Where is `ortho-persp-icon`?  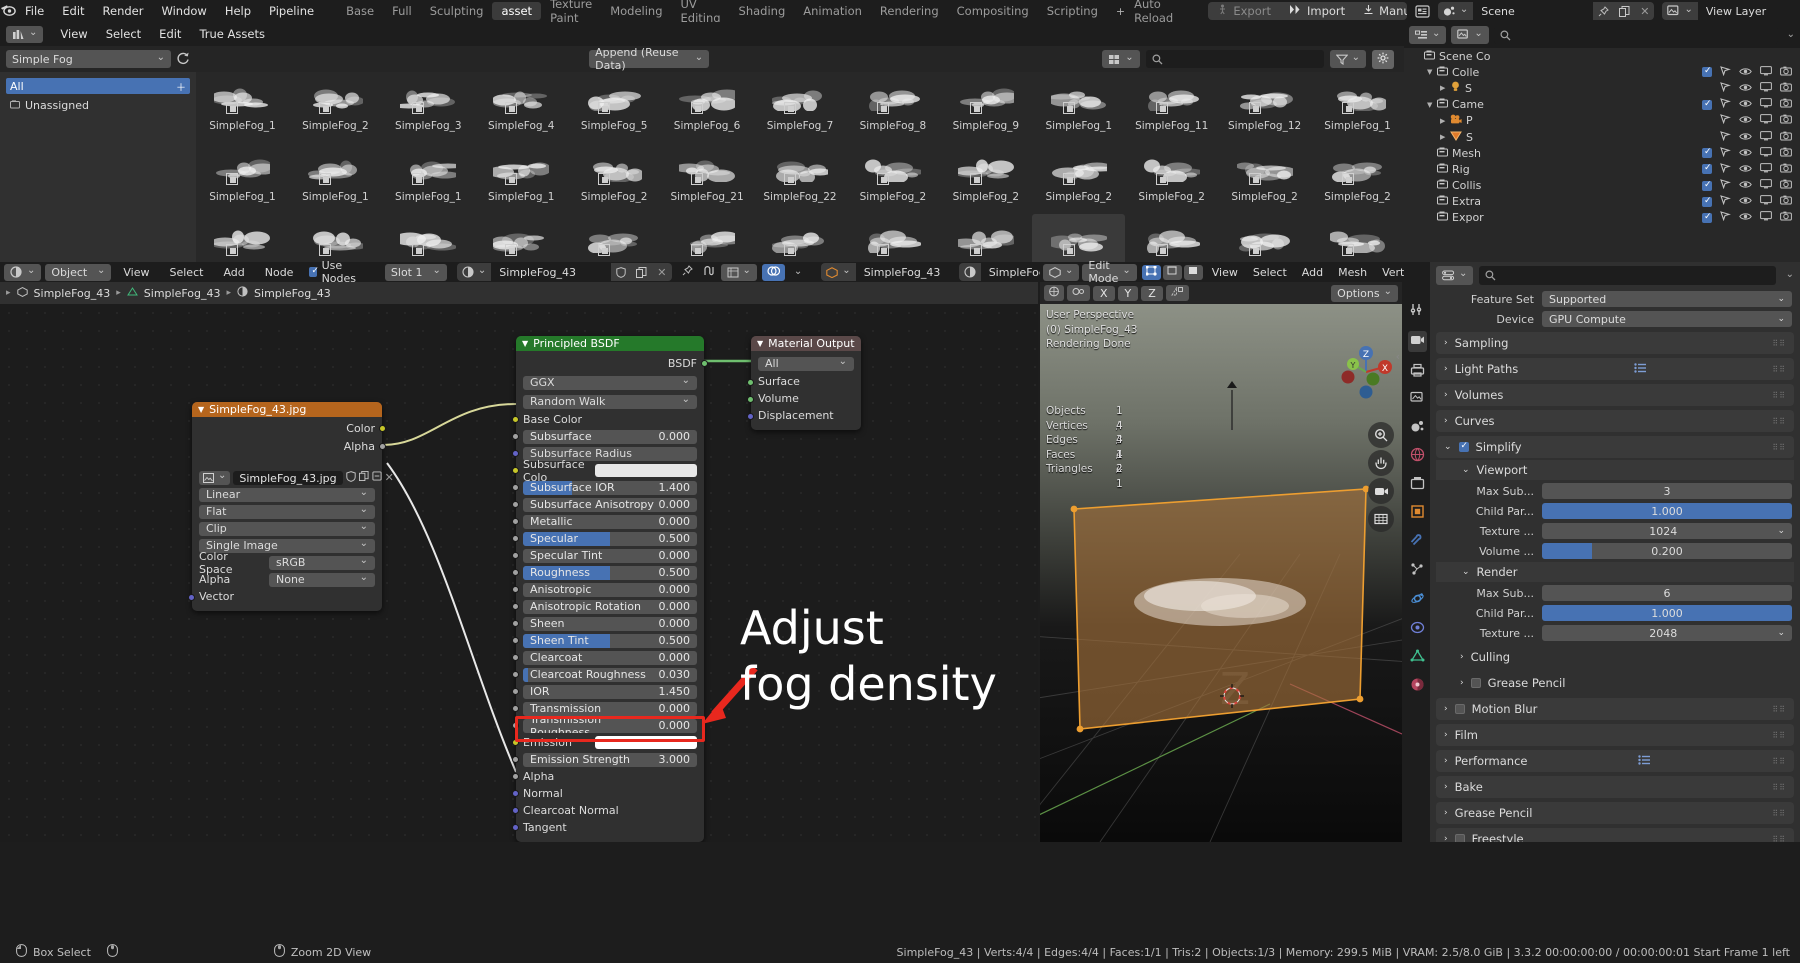
ortho-persp-icon is located at coordinates (1381, 519).